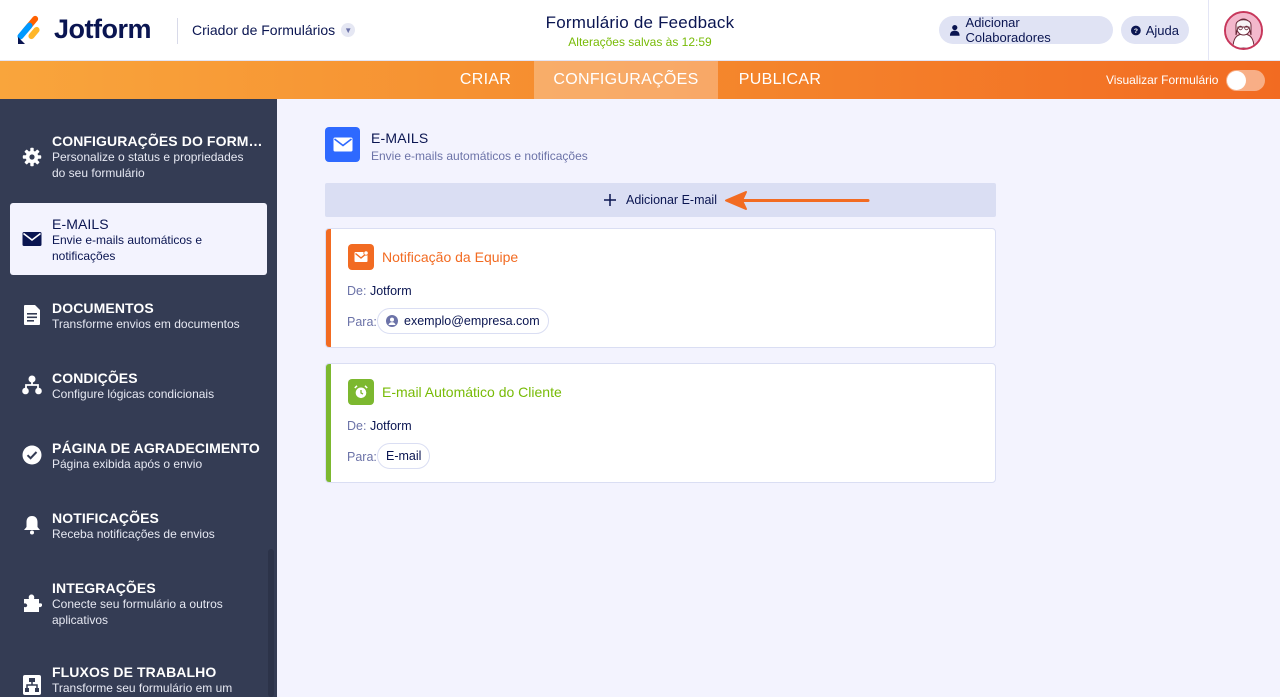 Image resolution: width=1280 pixels, height=697 pixels. What do you see at coordinates (671, 200) in the screenshot?
I see `add-email-label: Adicionar E-mail` at bounding box center [671, 200].